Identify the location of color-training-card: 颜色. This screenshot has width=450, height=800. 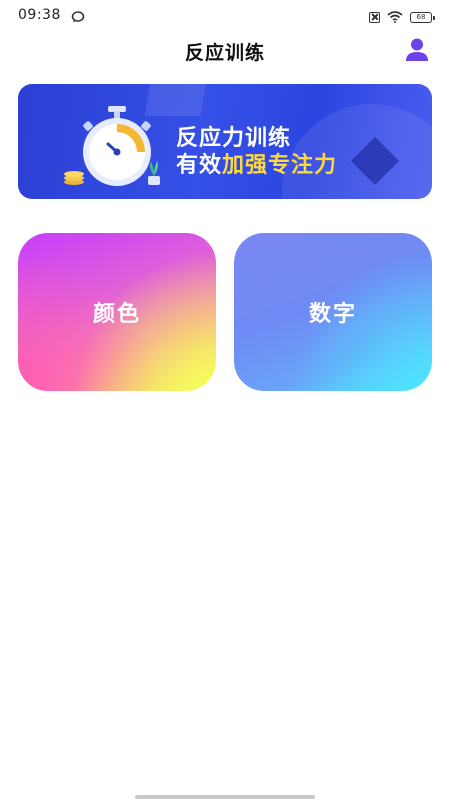
(117, 312).